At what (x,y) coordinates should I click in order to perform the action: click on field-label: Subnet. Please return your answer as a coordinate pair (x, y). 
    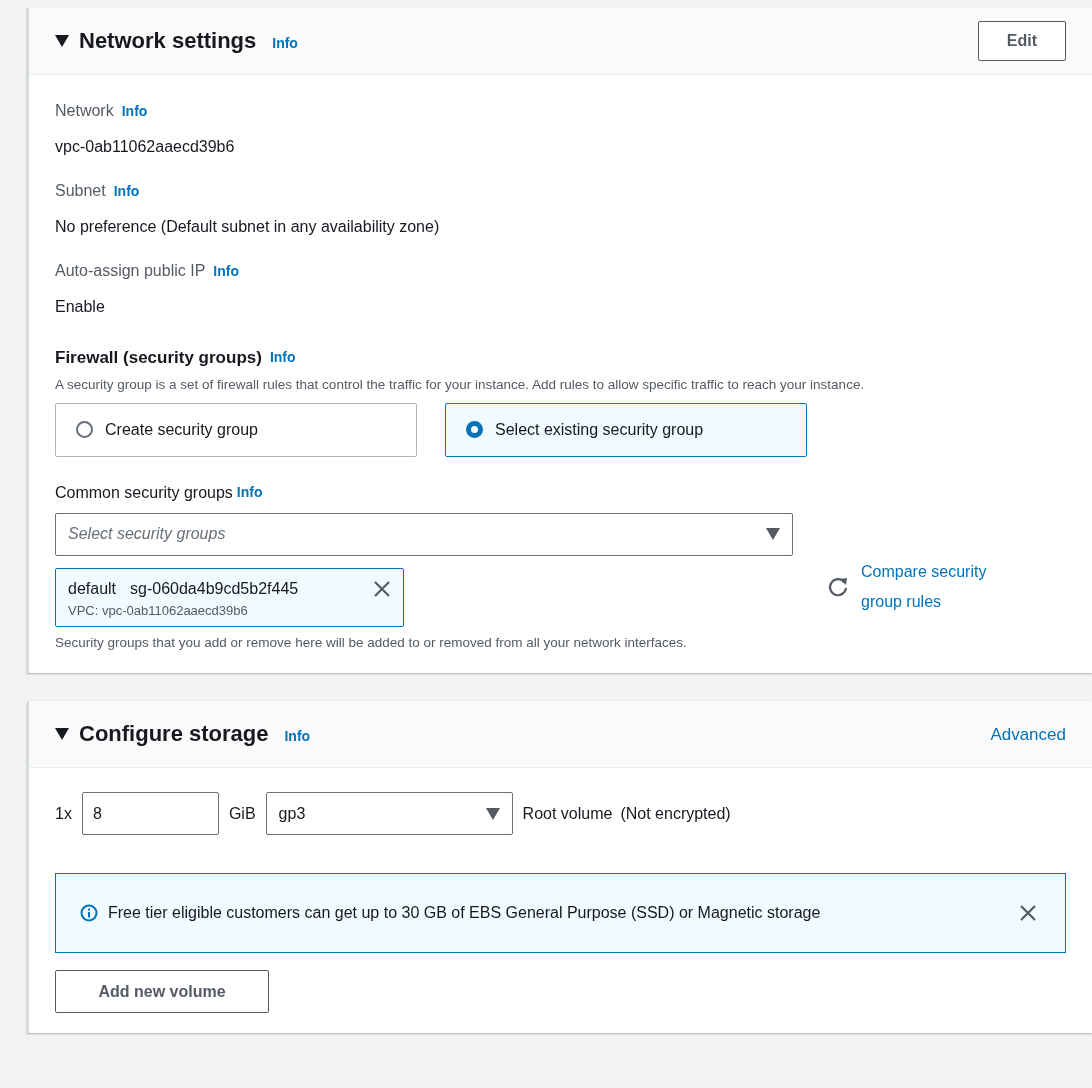
    Looking at the image, I should click on (80, 191).